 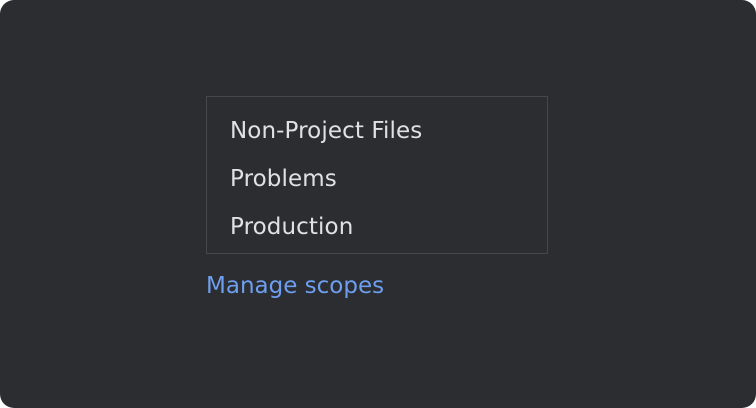 What do you see at coordinates (377, 227) in the screenshot?
I see `scope-item-production: Production` at bounding box center [377, 227].